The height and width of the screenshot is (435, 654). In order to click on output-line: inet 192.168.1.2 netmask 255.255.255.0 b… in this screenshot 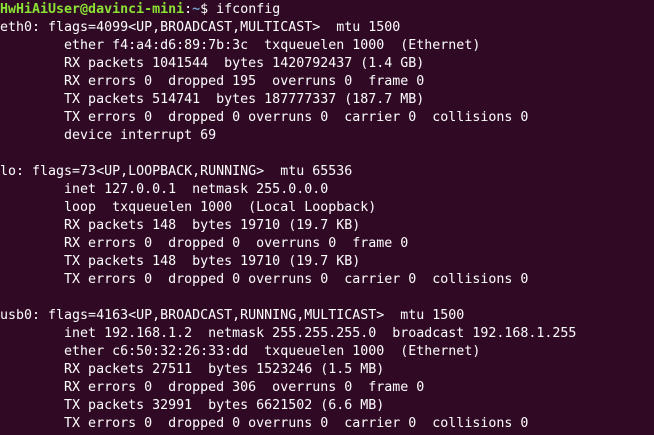, I will do `click(288, 333)`.